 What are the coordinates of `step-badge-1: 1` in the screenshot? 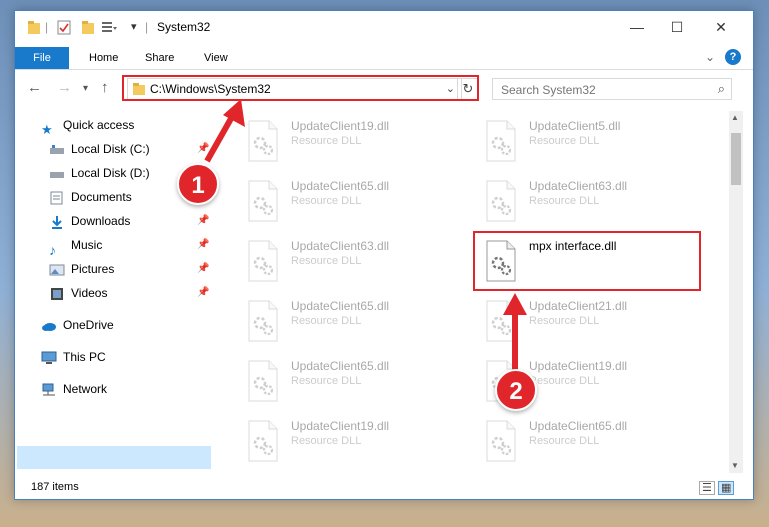 It's located at (198, 184).